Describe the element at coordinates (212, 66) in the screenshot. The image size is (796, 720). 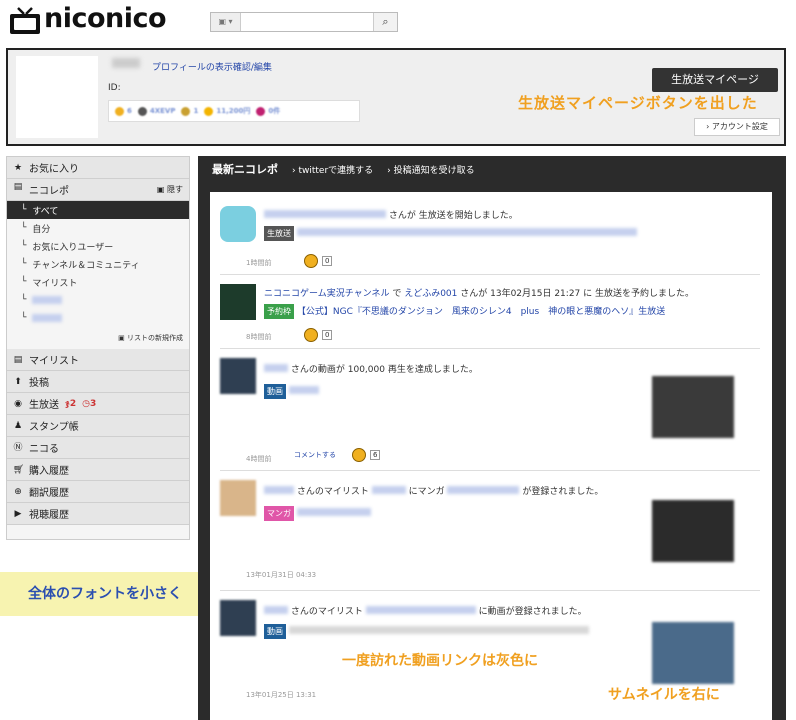
I see `profile-edit-link: プロフィールの表示確認/編集` at that location.